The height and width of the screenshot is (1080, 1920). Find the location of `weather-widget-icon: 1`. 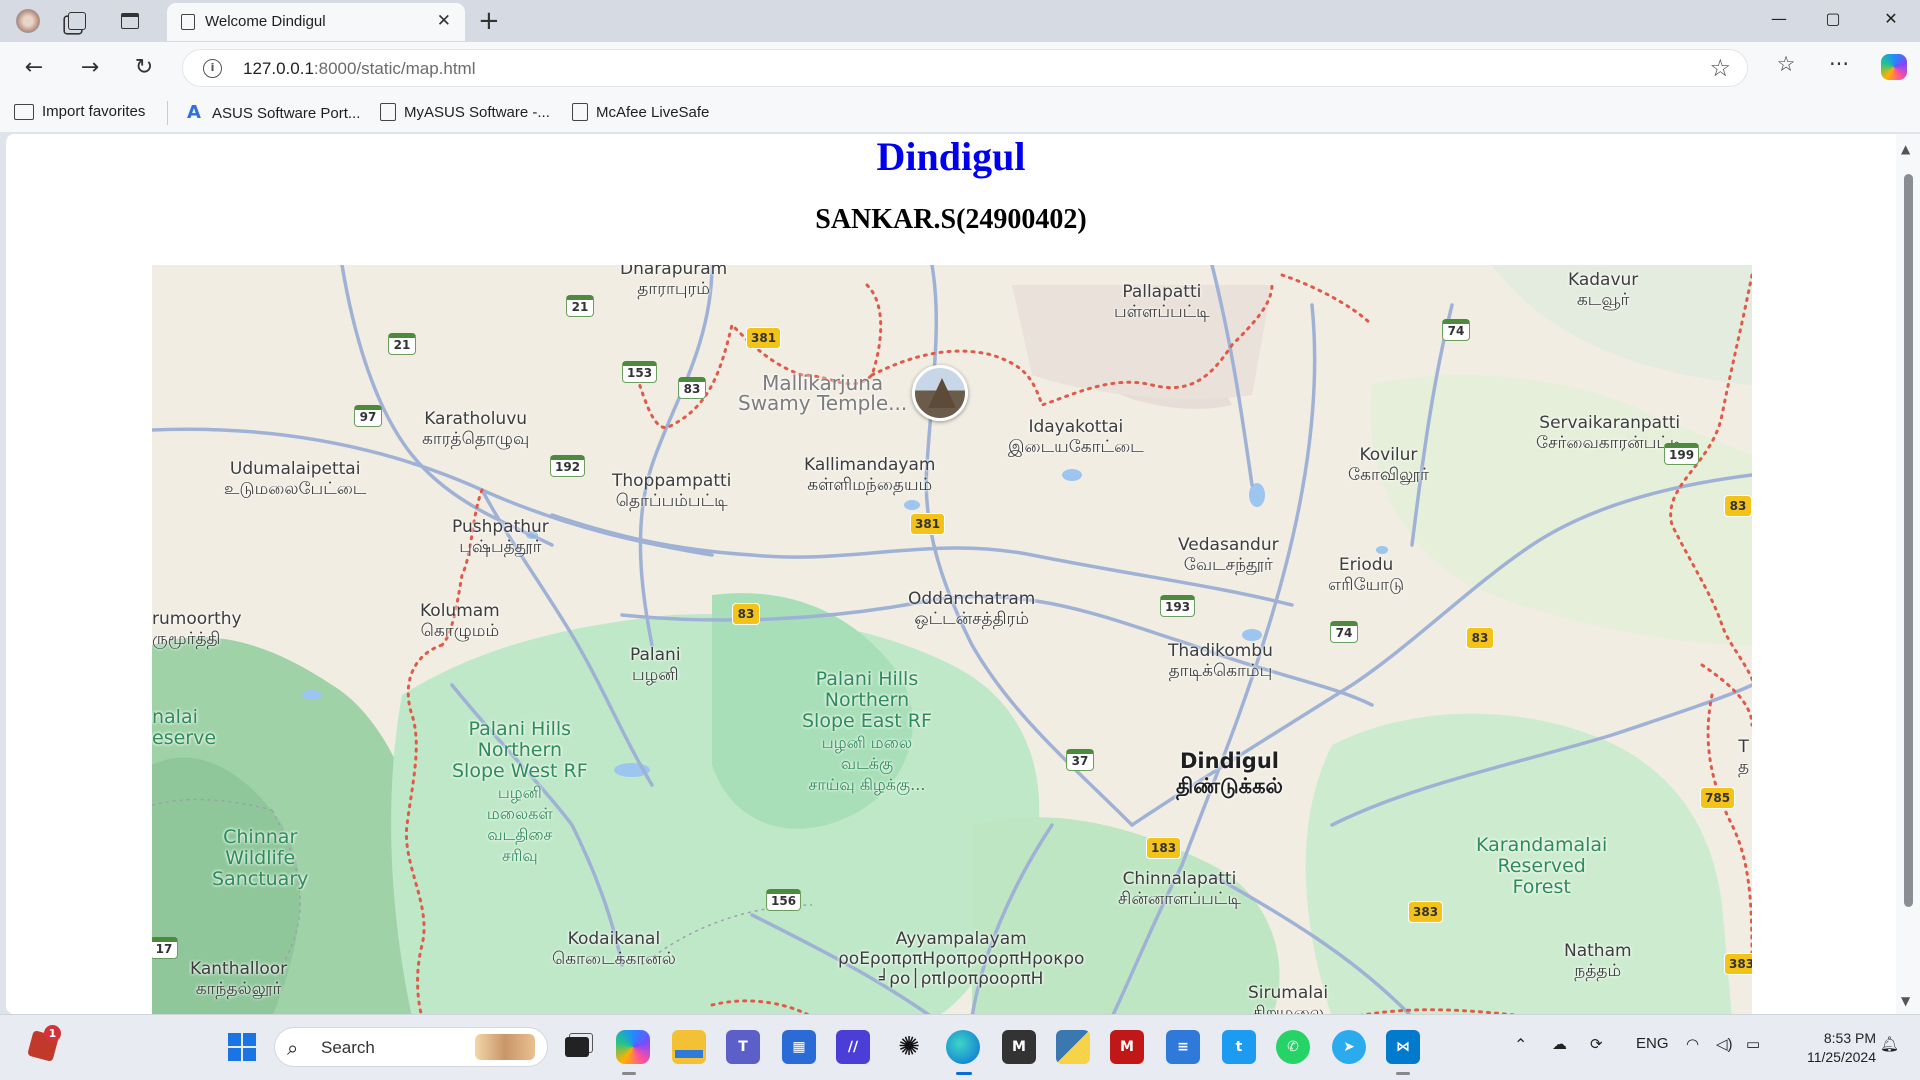

weather-widget-icon: 1 is located at coordinates (43, 1044).